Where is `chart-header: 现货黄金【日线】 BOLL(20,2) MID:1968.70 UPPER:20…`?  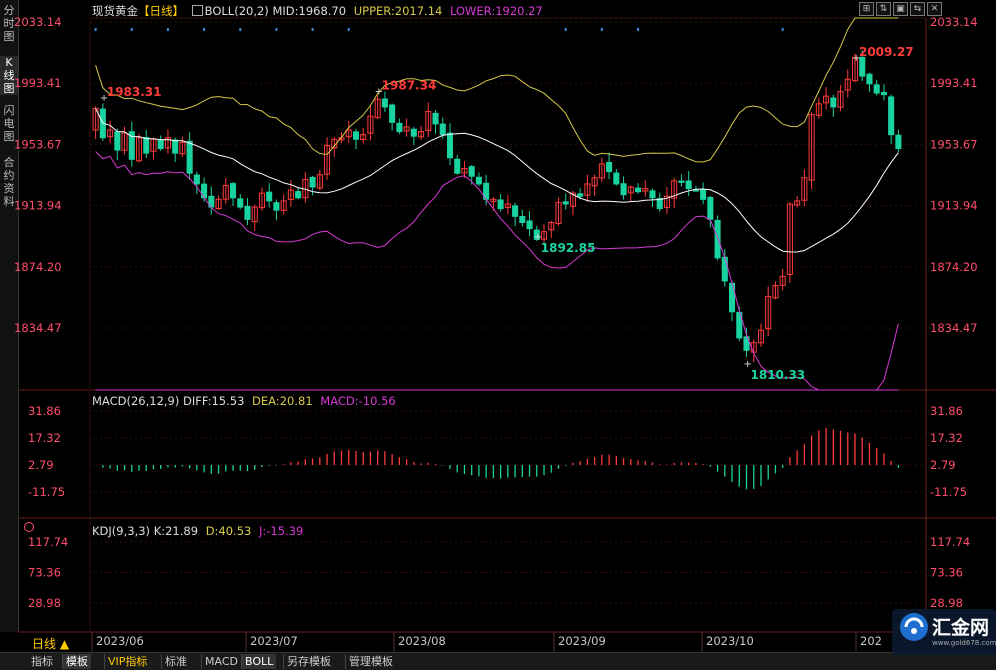 chart-header: 现货黄金【日线】 BOLL(20,2) MID:1968.70 UPPER:20… is located at coordinates (317, 11).